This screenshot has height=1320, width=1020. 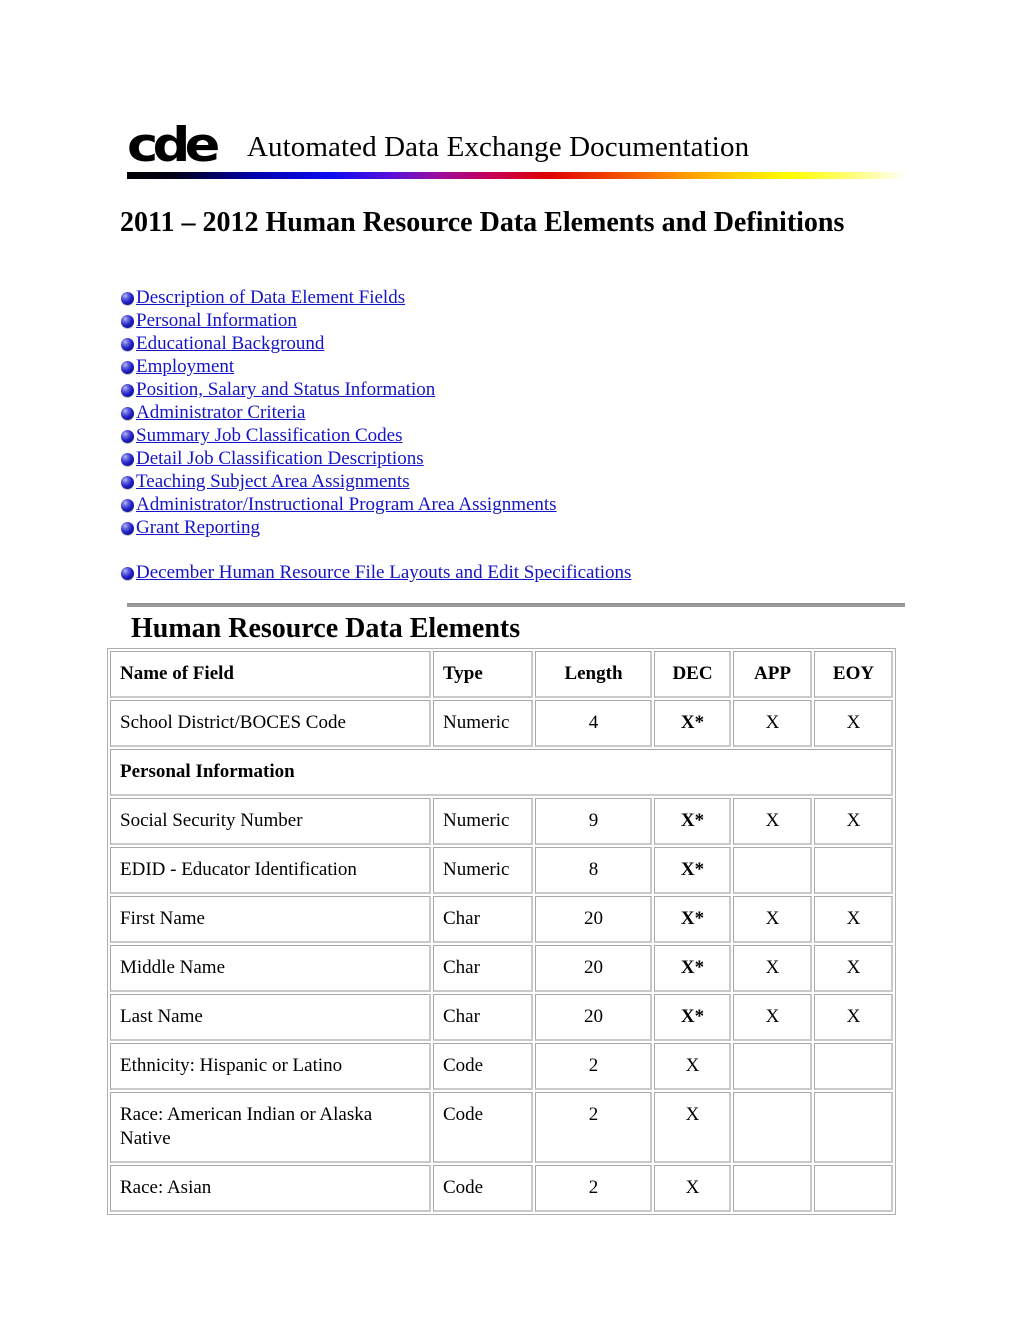 What do you see at coordinates (270, 723) in the screenshot?
I see `cell-name: School District/BOCES Code` at bounding box center [270, 723].